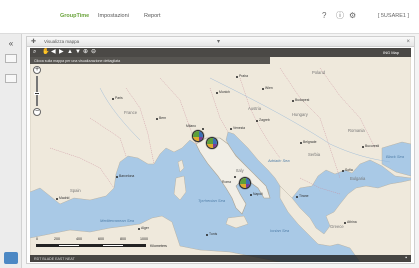 This screenshot has height=268, width=419. Describe the element at coordinates (70, 52) in the screenshot. I see `arrow-up-icon: ▲` at that location.